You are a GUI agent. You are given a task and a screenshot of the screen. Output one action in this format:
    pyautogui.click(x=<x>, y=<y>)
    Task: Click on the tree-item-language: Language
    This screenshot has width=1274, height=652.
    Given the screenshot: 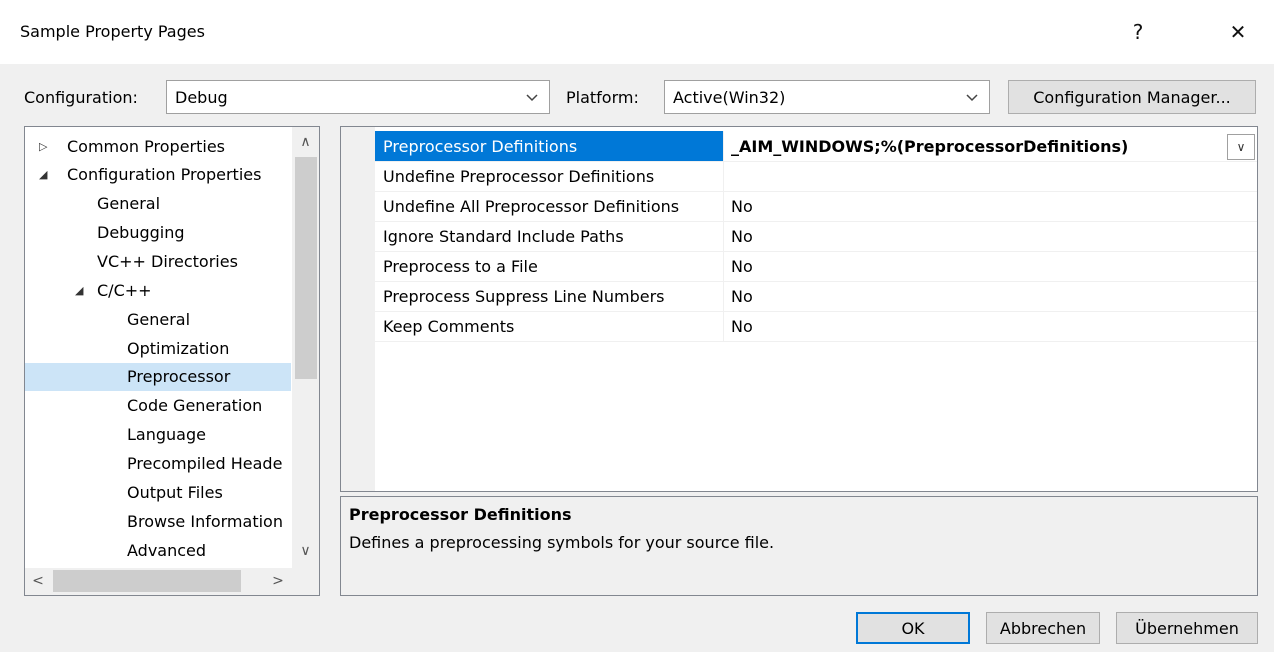 What is the action you would take?
    pyautogui.click(x=158, y=435)
    